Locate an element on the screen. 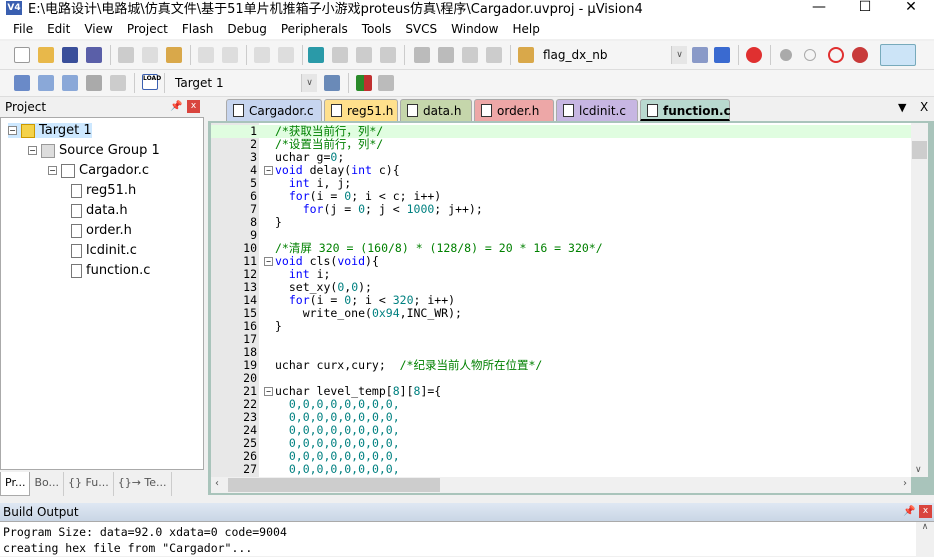 The width and height of the screenshot is (934, 557). save-all-icon is located at coordinates (94, 55).